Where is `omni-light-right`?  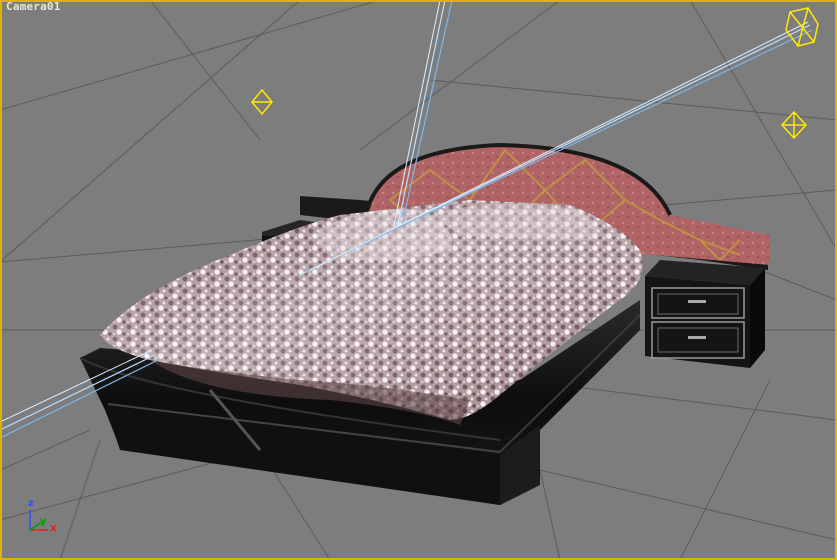
omni-light-right is located at coordinates (794, 125).